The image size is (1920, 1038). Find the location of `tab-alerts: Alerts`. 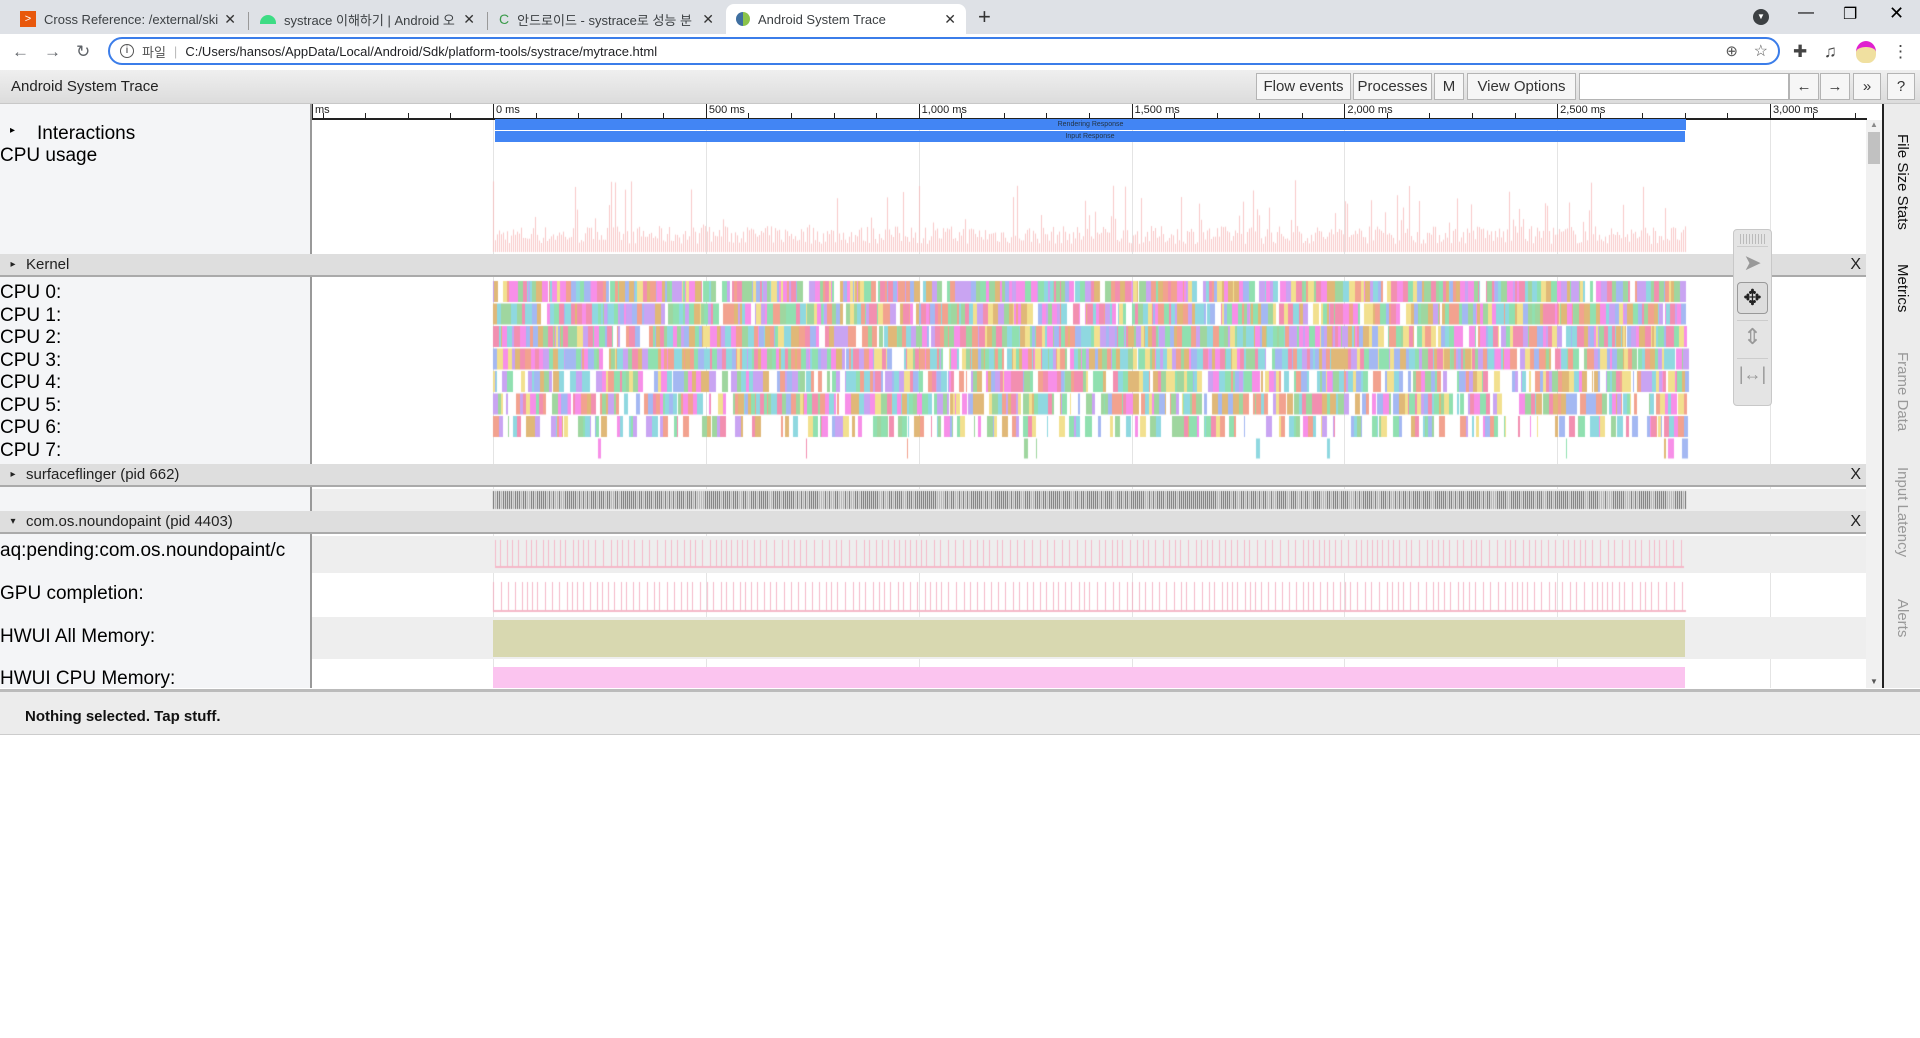

tab-alerts: Alerts is located at coordinates (1902, 618).